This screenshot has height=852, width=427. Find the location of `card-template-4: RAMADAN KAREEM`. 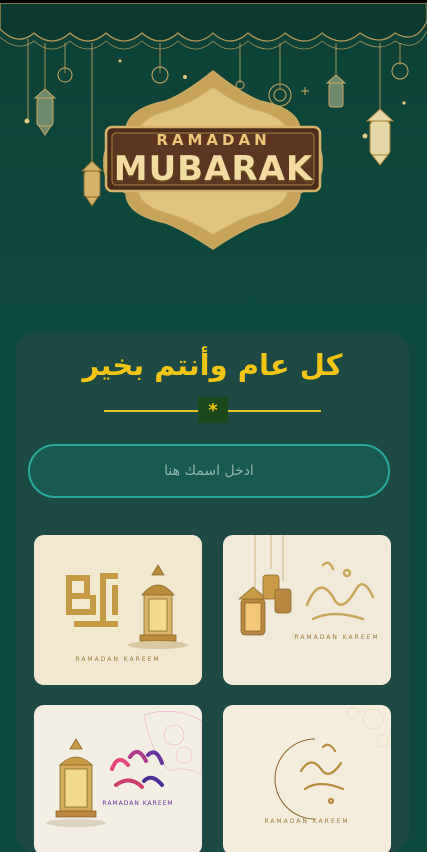

card-template-4: RAMADAN KAREEM is located at coordinates (307, 778).